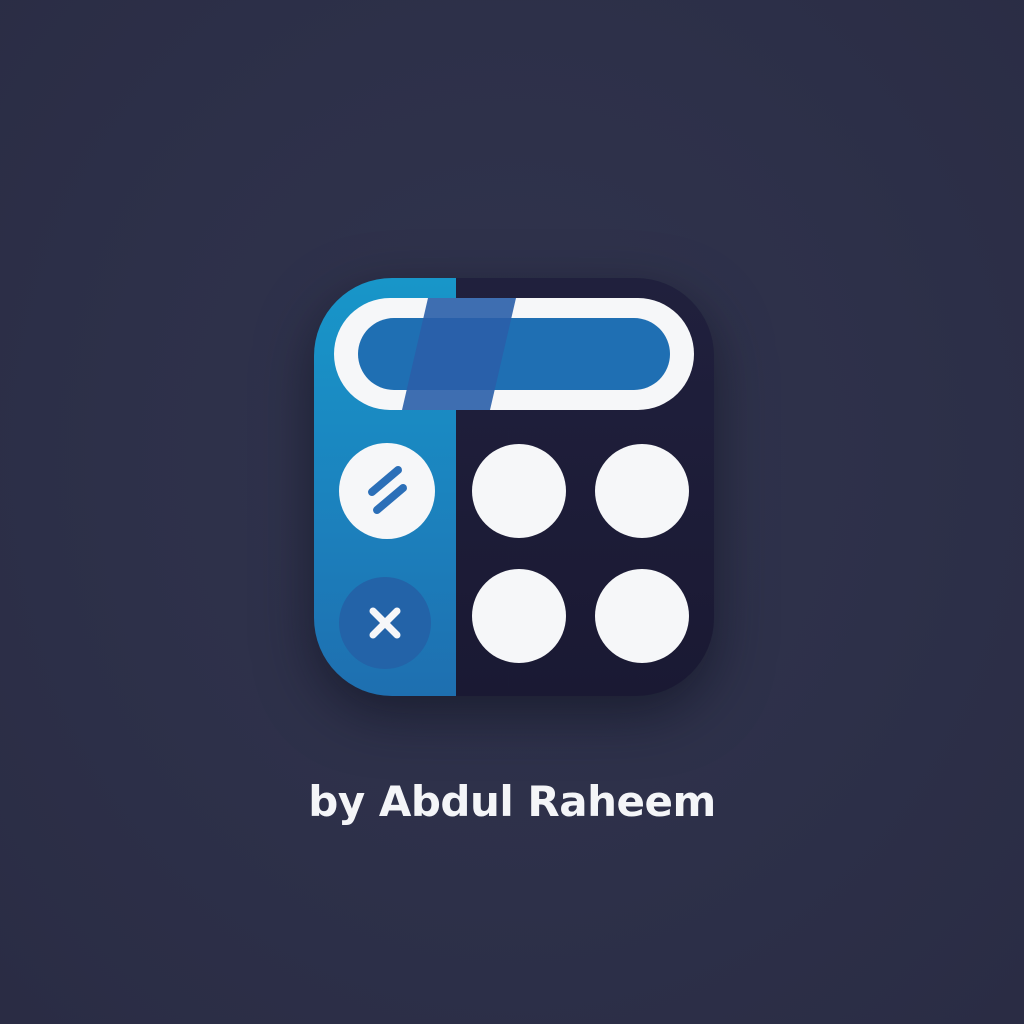 This screenshot has height=1024, width=1024. Describe the element at coordinates (514, 354) in the screenshot. I see `display-screen` at that location.